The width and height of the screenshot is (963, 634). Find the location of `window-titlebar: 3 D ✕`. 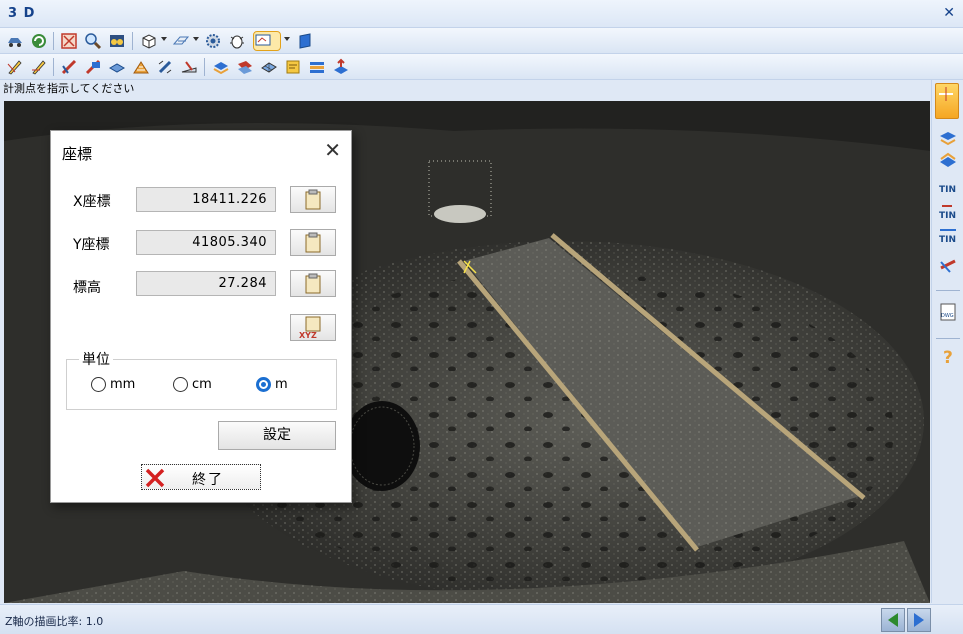

window-titlebar: 3 D ✕ is located at coordinates (481, 14).